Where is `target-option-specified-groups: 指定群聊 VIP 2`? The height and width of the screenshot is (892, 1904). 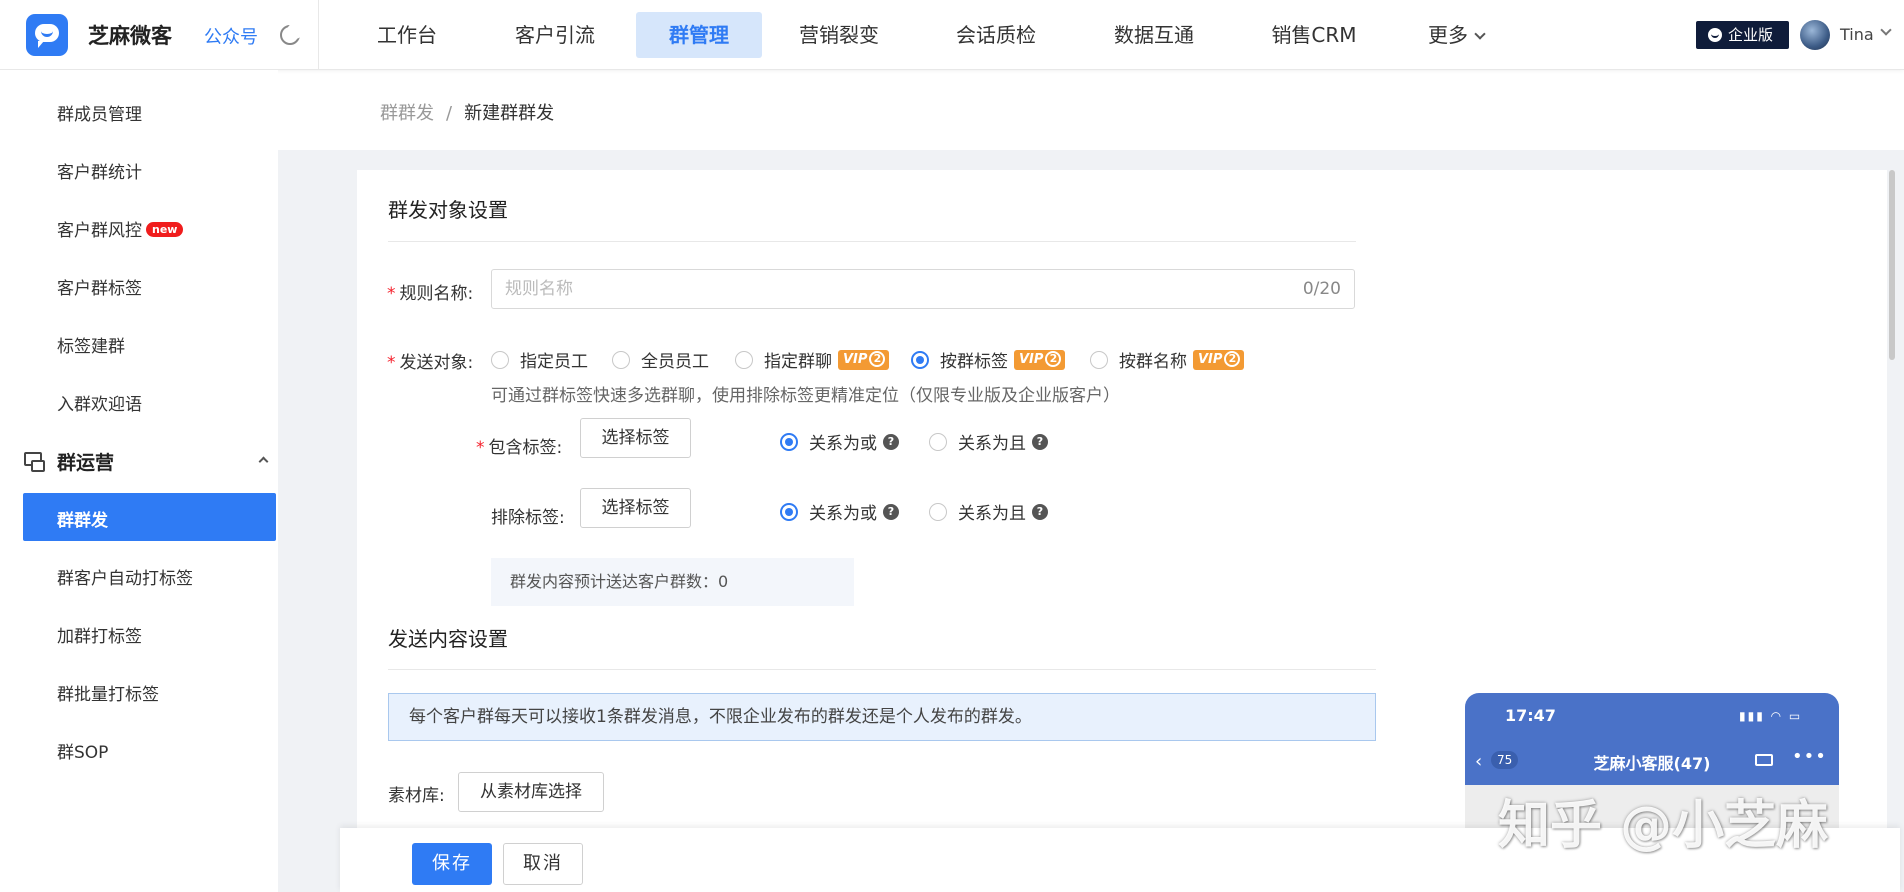
target-option-specified-groups: 指定群聊 VIP 2 is located at coordinates (812, 359).